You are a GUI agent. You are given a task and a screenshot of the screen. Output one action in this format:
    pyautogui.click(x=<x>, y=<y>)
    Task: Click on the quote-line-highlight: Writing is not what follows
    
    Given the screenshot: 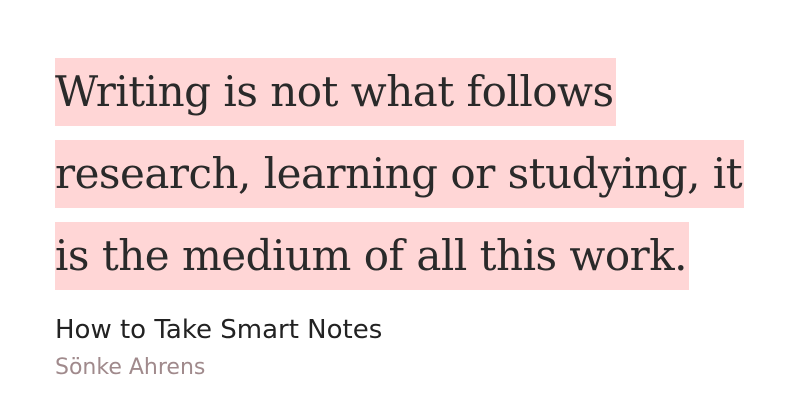 What is the action you would take?
    pyautogui.click(x=335, y=92)
    